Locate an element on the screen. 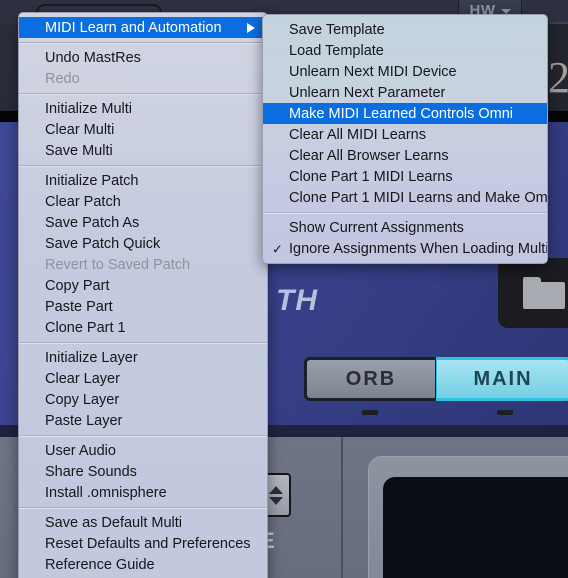 The width and height of the screenshot is (568, 578). menu-item-label: MIDI Learn and Automation is located at coordinates (133, 27).